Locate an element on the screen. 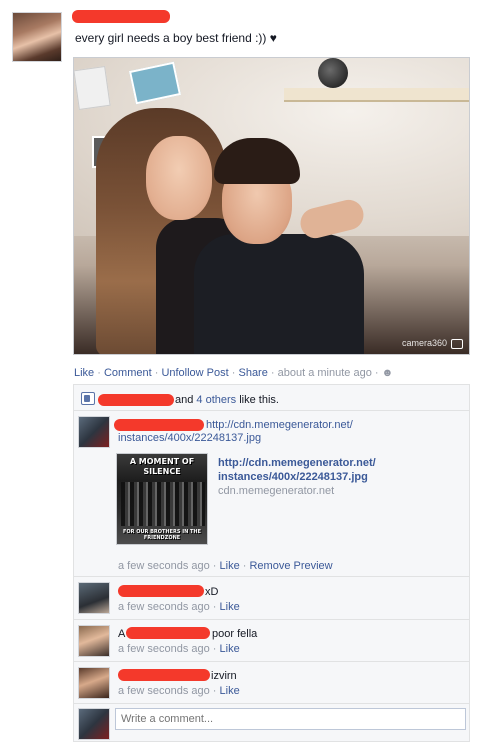 The width and height of the screenshot is (478, 746). photo-watermark: camera360 is located at coordinates (424, 343).